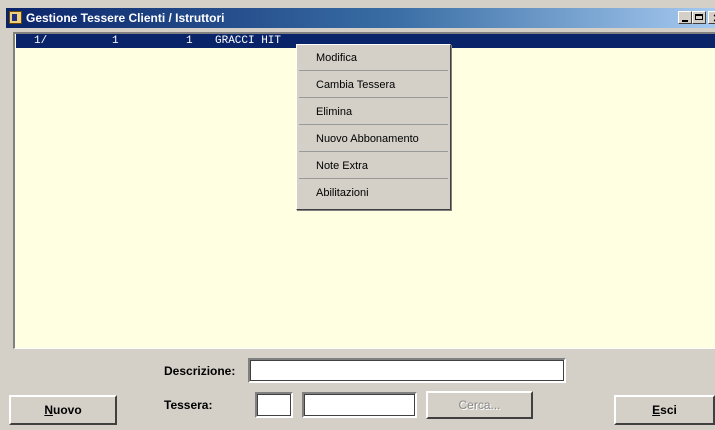 The height and width of the screenshot is (430, 715). Describe the element at coordinates (15, 17) in the screenshot. I see `app-icon` at that location.